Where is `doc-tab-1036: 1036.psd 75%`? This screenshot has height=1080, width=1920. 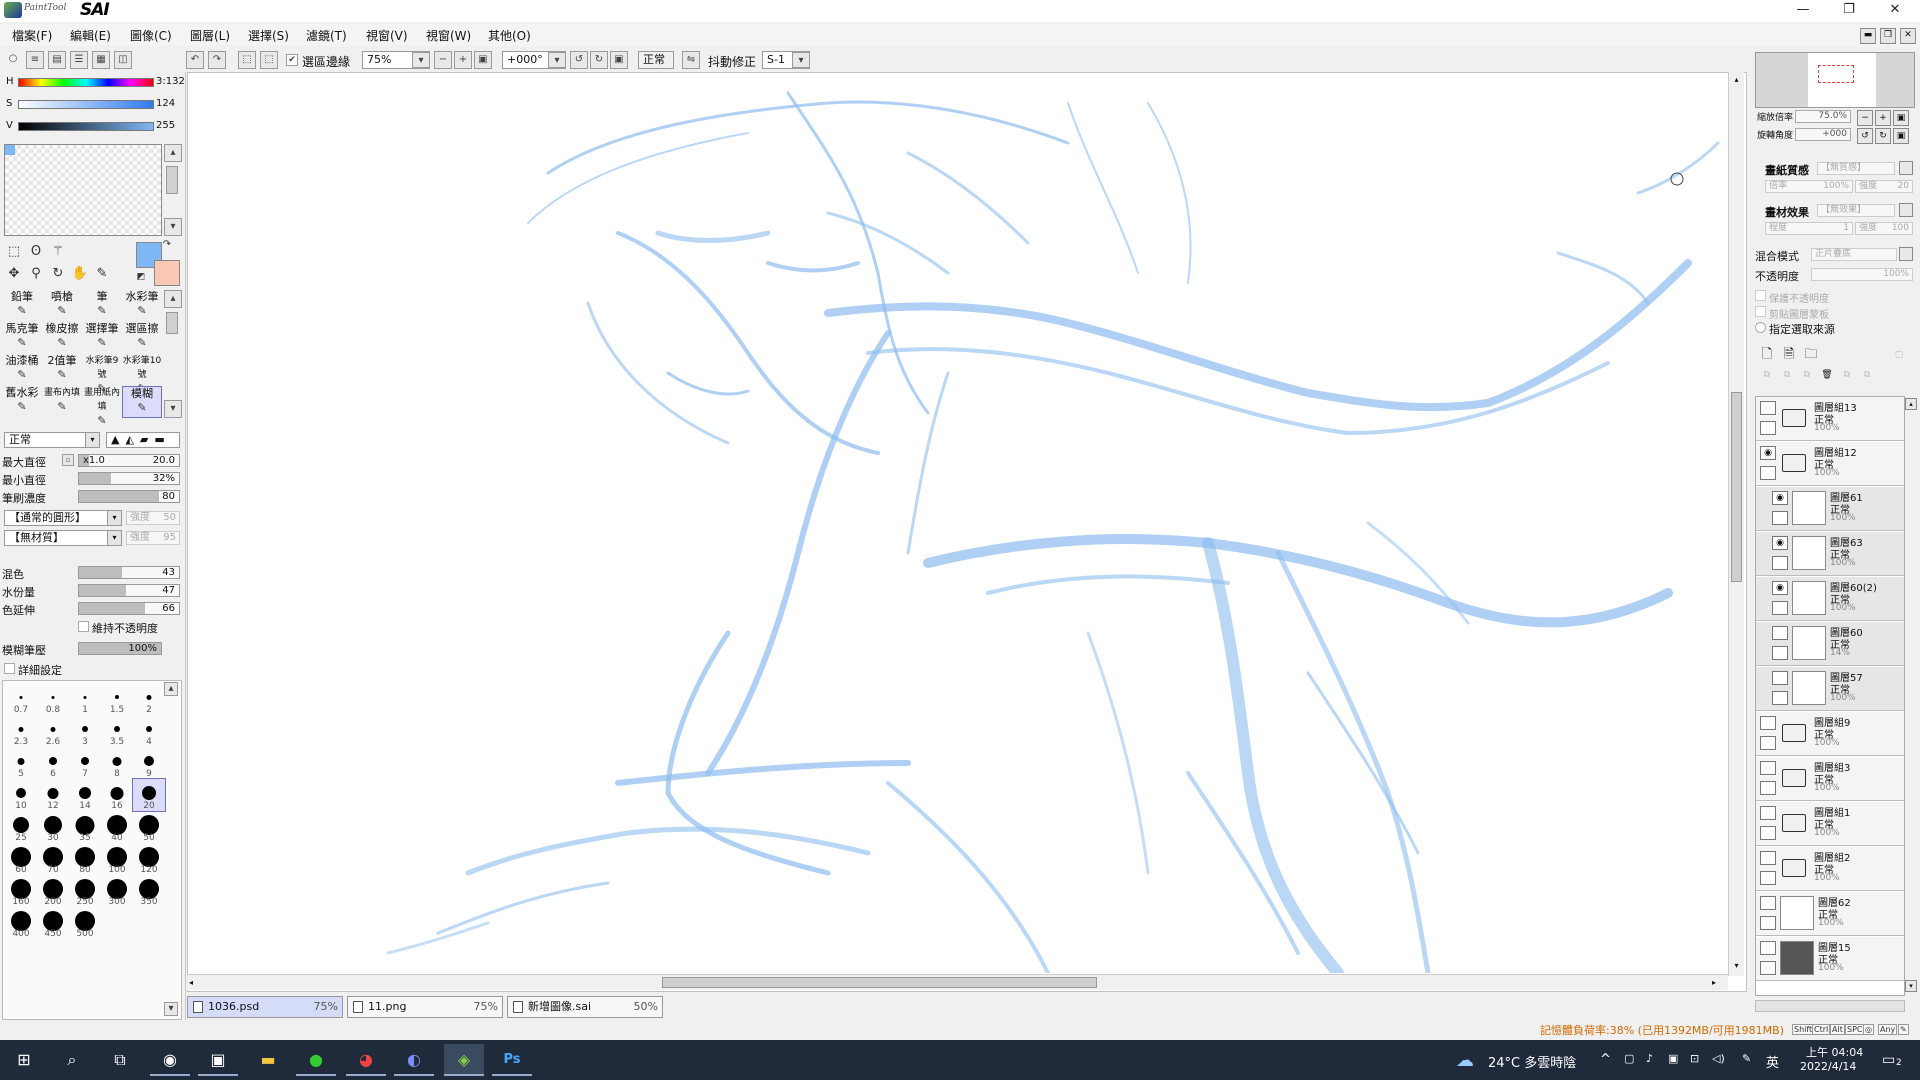
doc-tab-1036: 1036.psd 75% is located at coordinates (265, 1007).